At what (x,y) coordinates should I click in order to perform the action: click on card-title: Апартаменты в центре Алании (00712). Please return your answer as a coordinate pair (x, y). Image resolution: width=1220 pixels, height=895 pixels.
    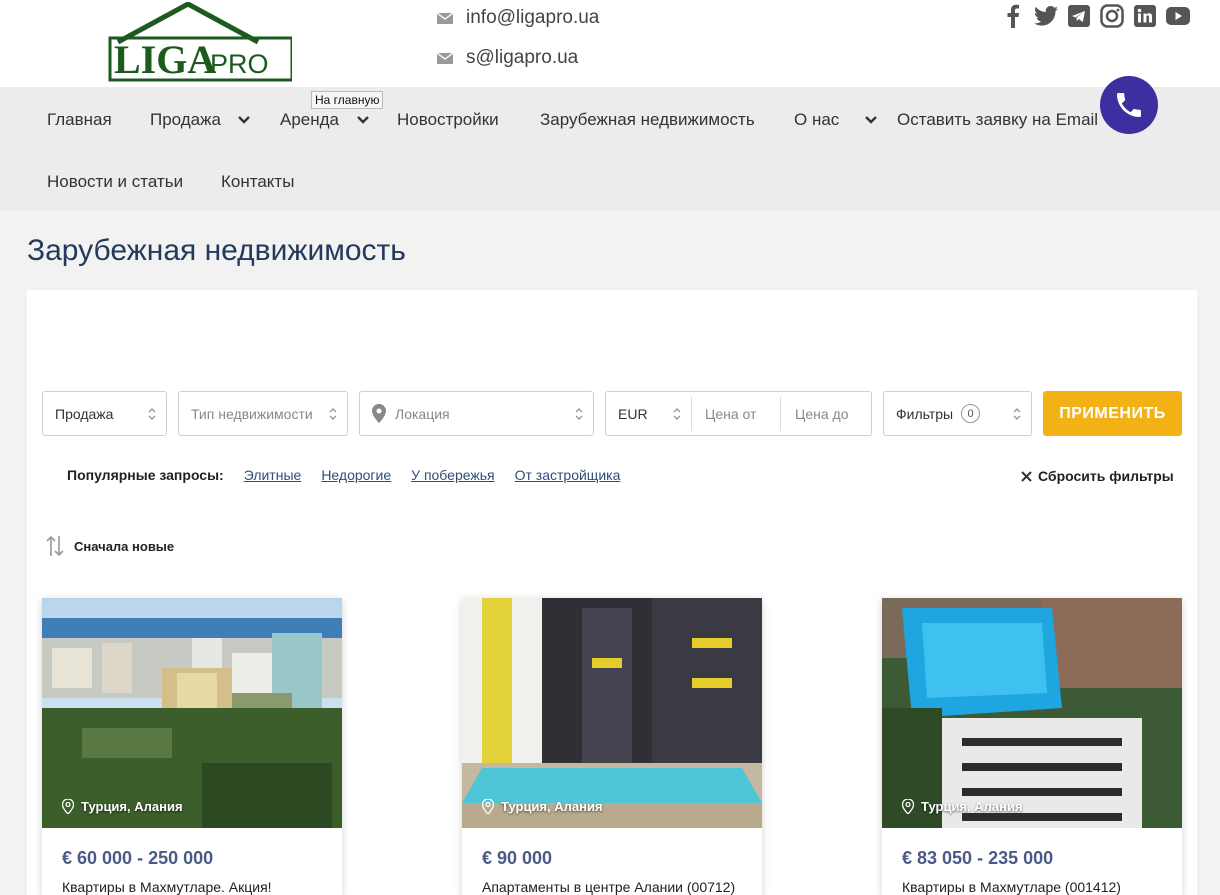
    Looking at the image, I should click on (608, 887).